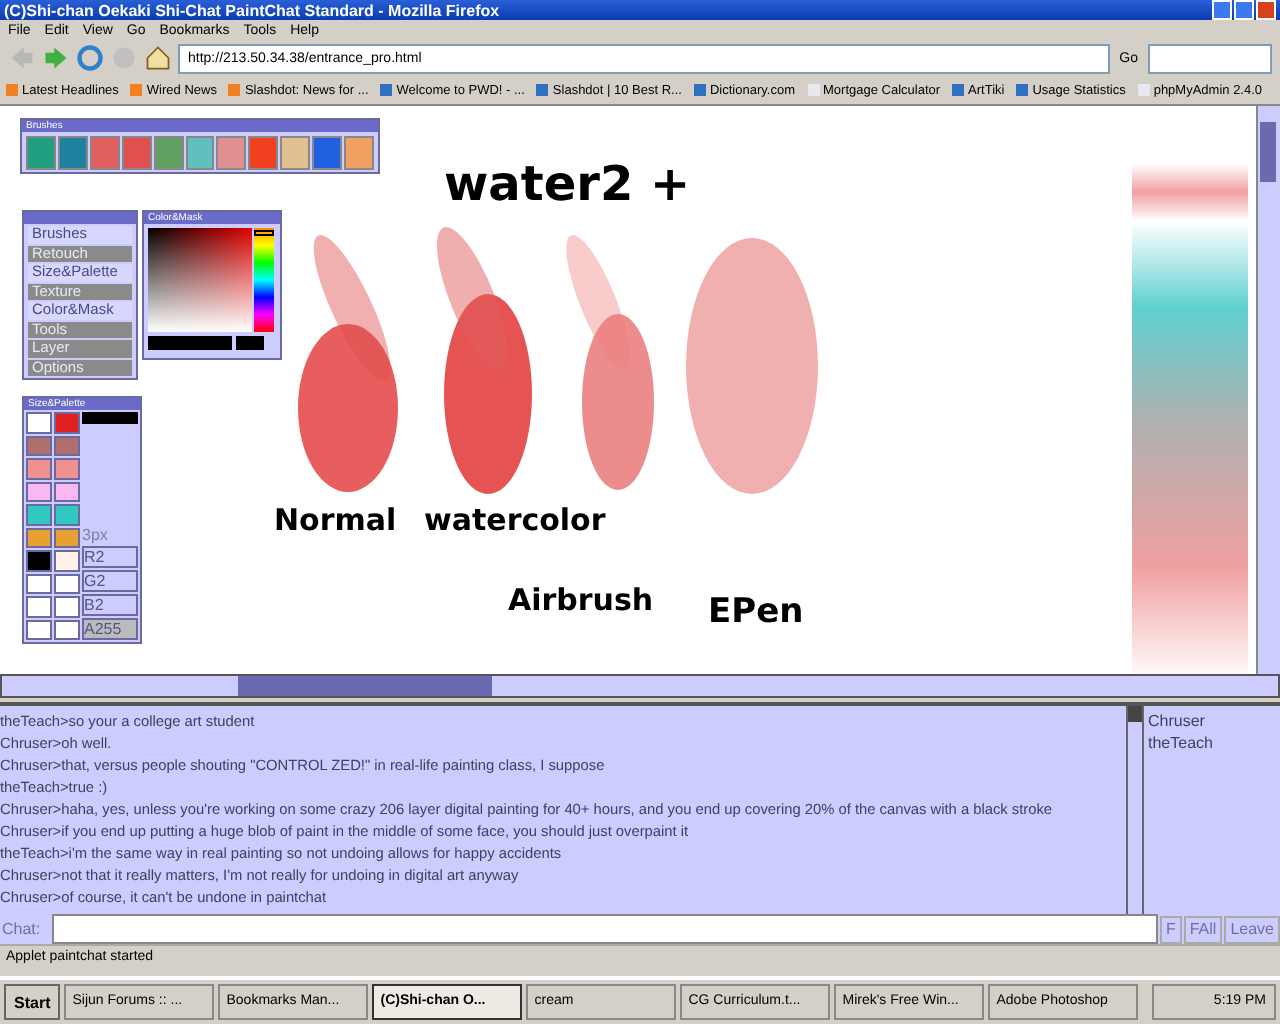 Image resolution: width=1280 pixels, height=1024 pixels. I want to click on channel-value: A255, so click(110, 629).